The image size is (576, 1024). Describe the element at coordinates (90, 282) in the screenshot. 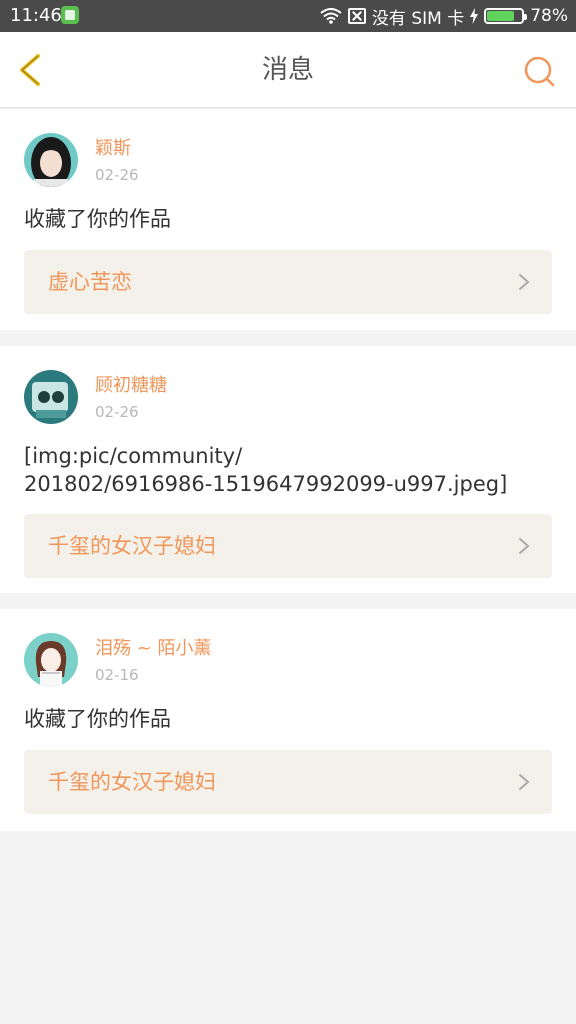

I see `work-title: 虚心苦恋` at that location.